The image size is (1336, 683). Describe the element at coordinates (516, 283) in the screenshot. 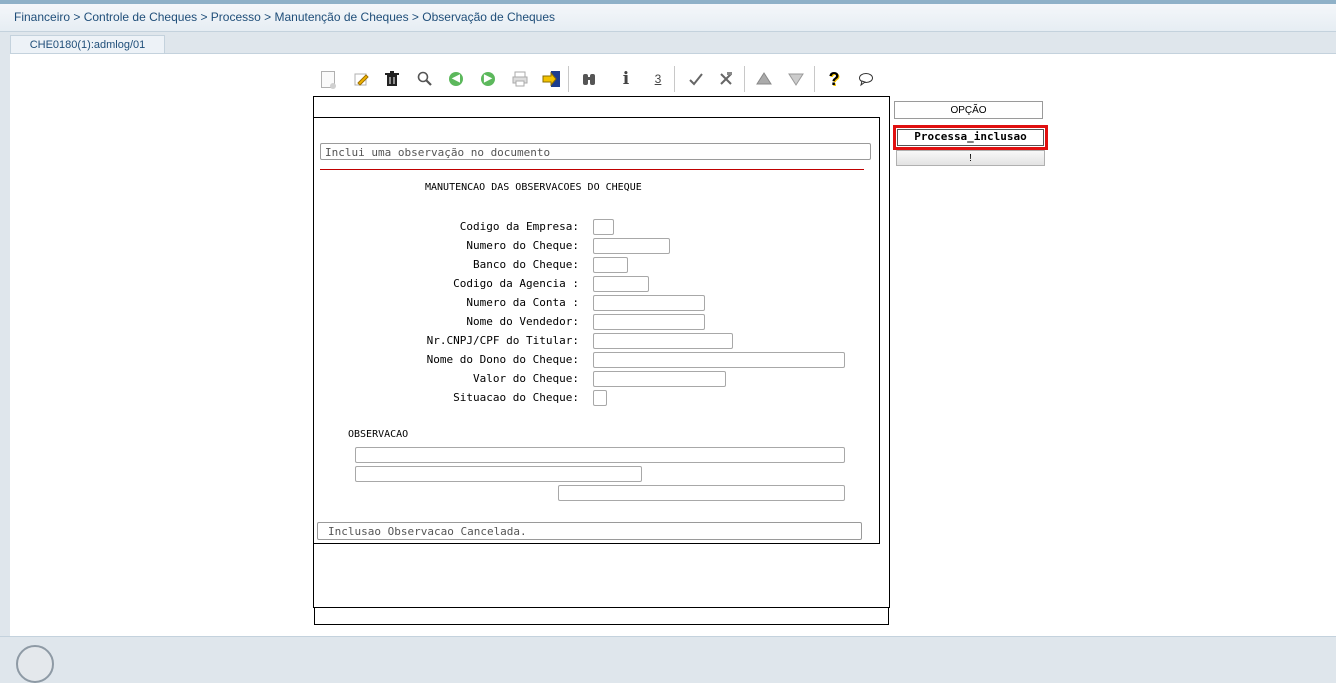

I see `label-agencia: Codigo da Agencia :` at that location.